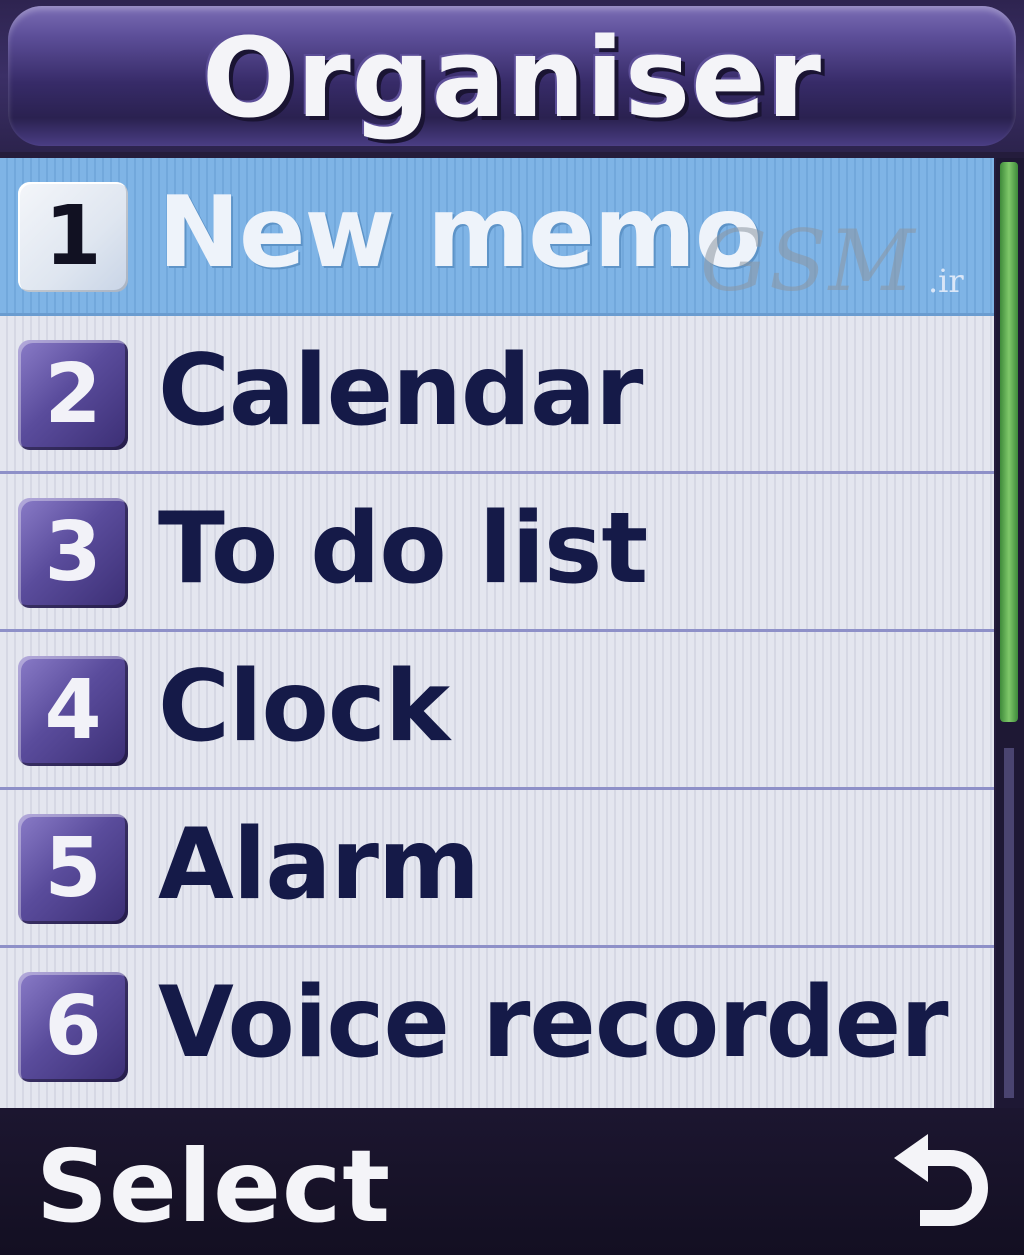 This screenshot has width=1024, height=1255. I want to click on menu-item-label: Clock, so click(304, 707).